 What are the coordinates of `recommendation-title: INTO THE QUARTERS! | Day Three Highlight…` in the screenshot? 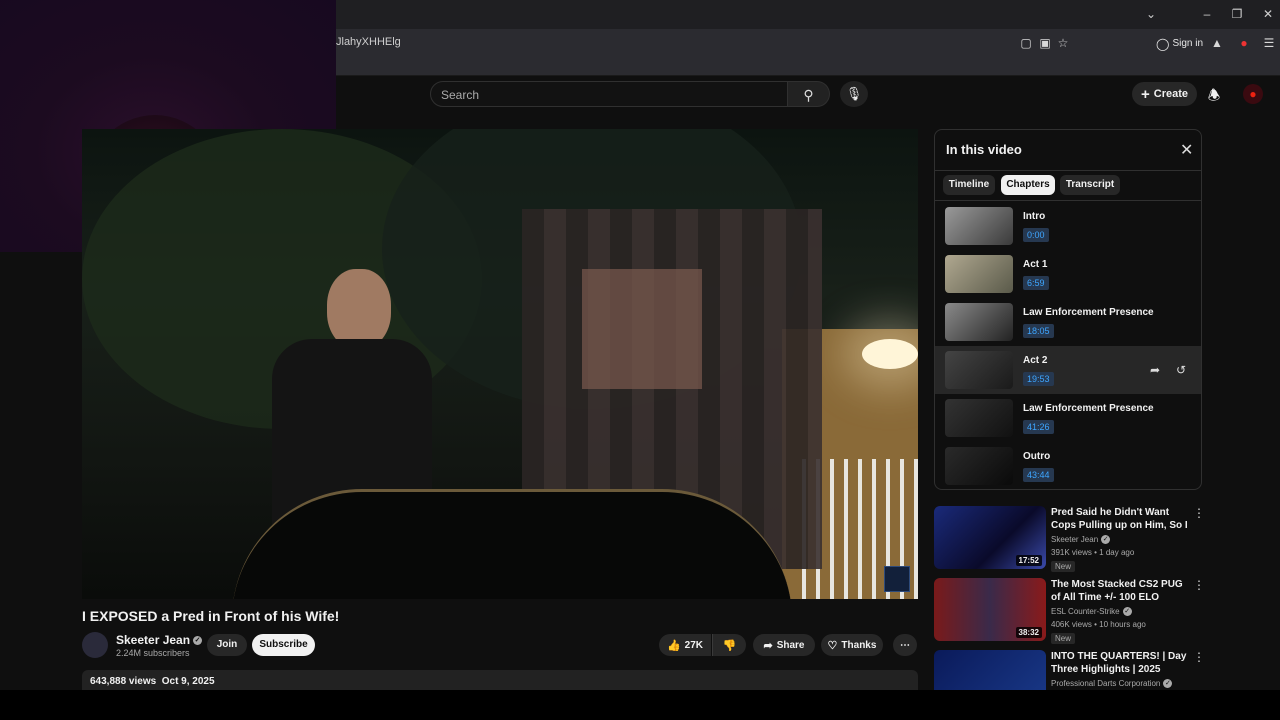 It's located at (1121, 663).